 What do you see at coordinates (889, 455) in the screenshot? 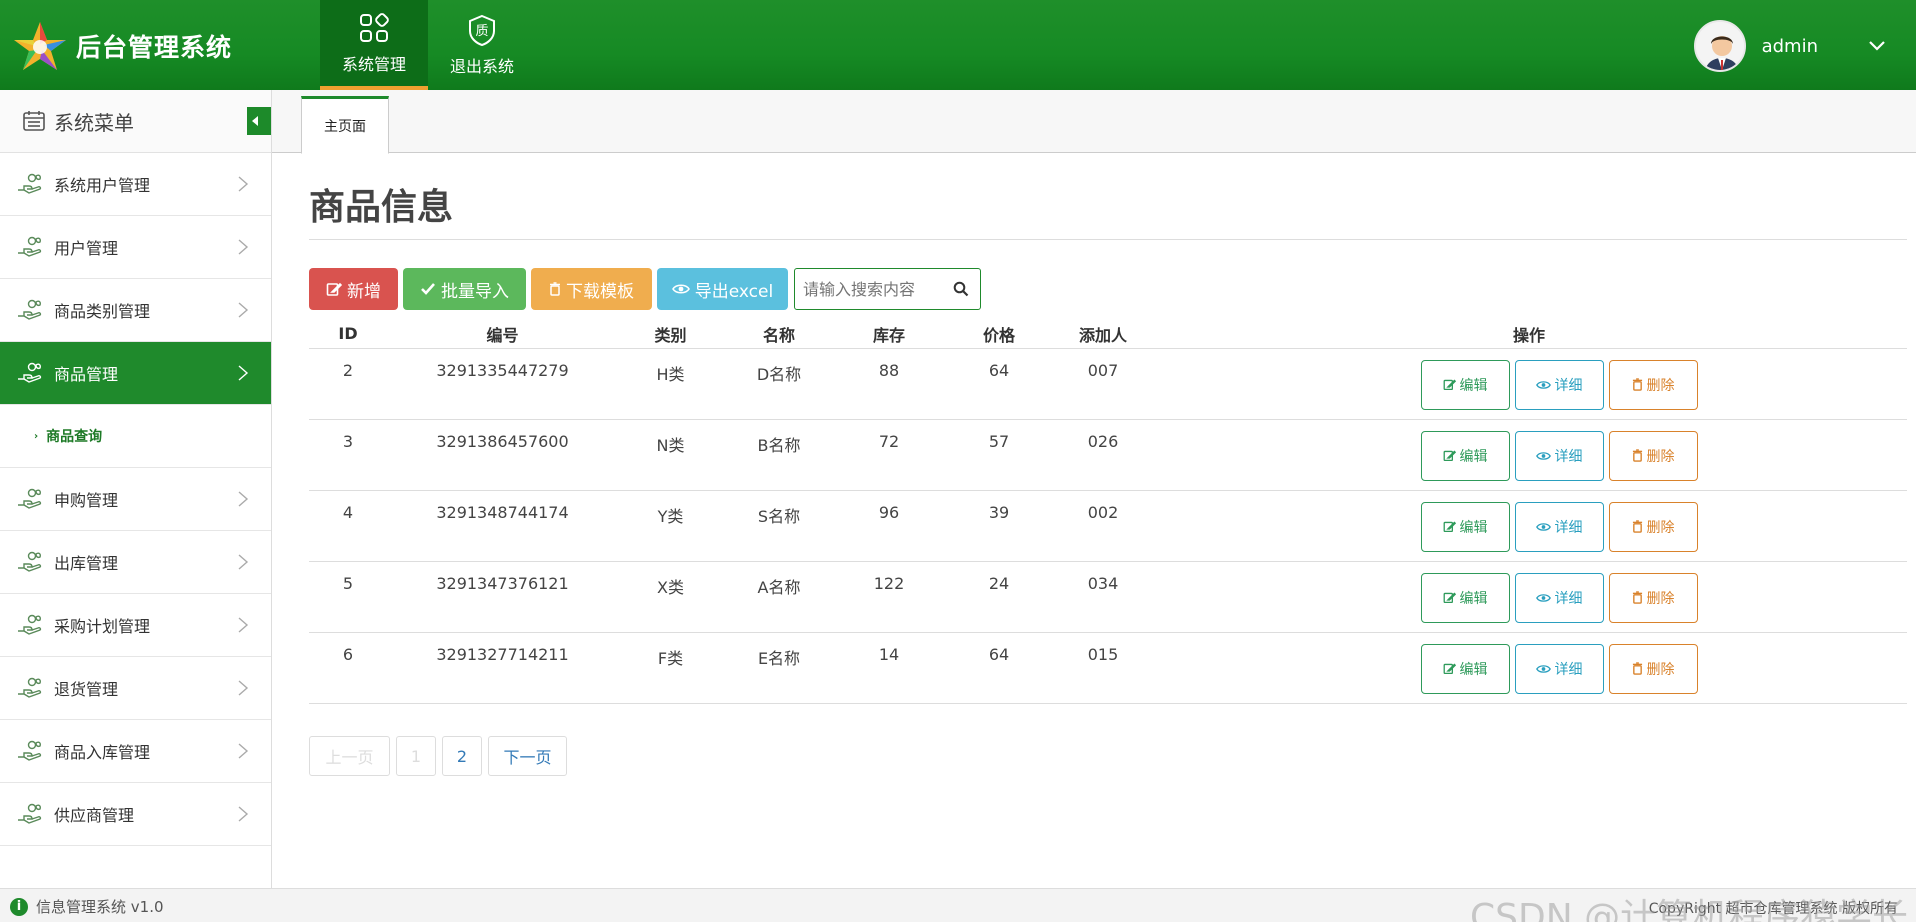
I see `table-cell: 72` at bounding box center [889, 455].